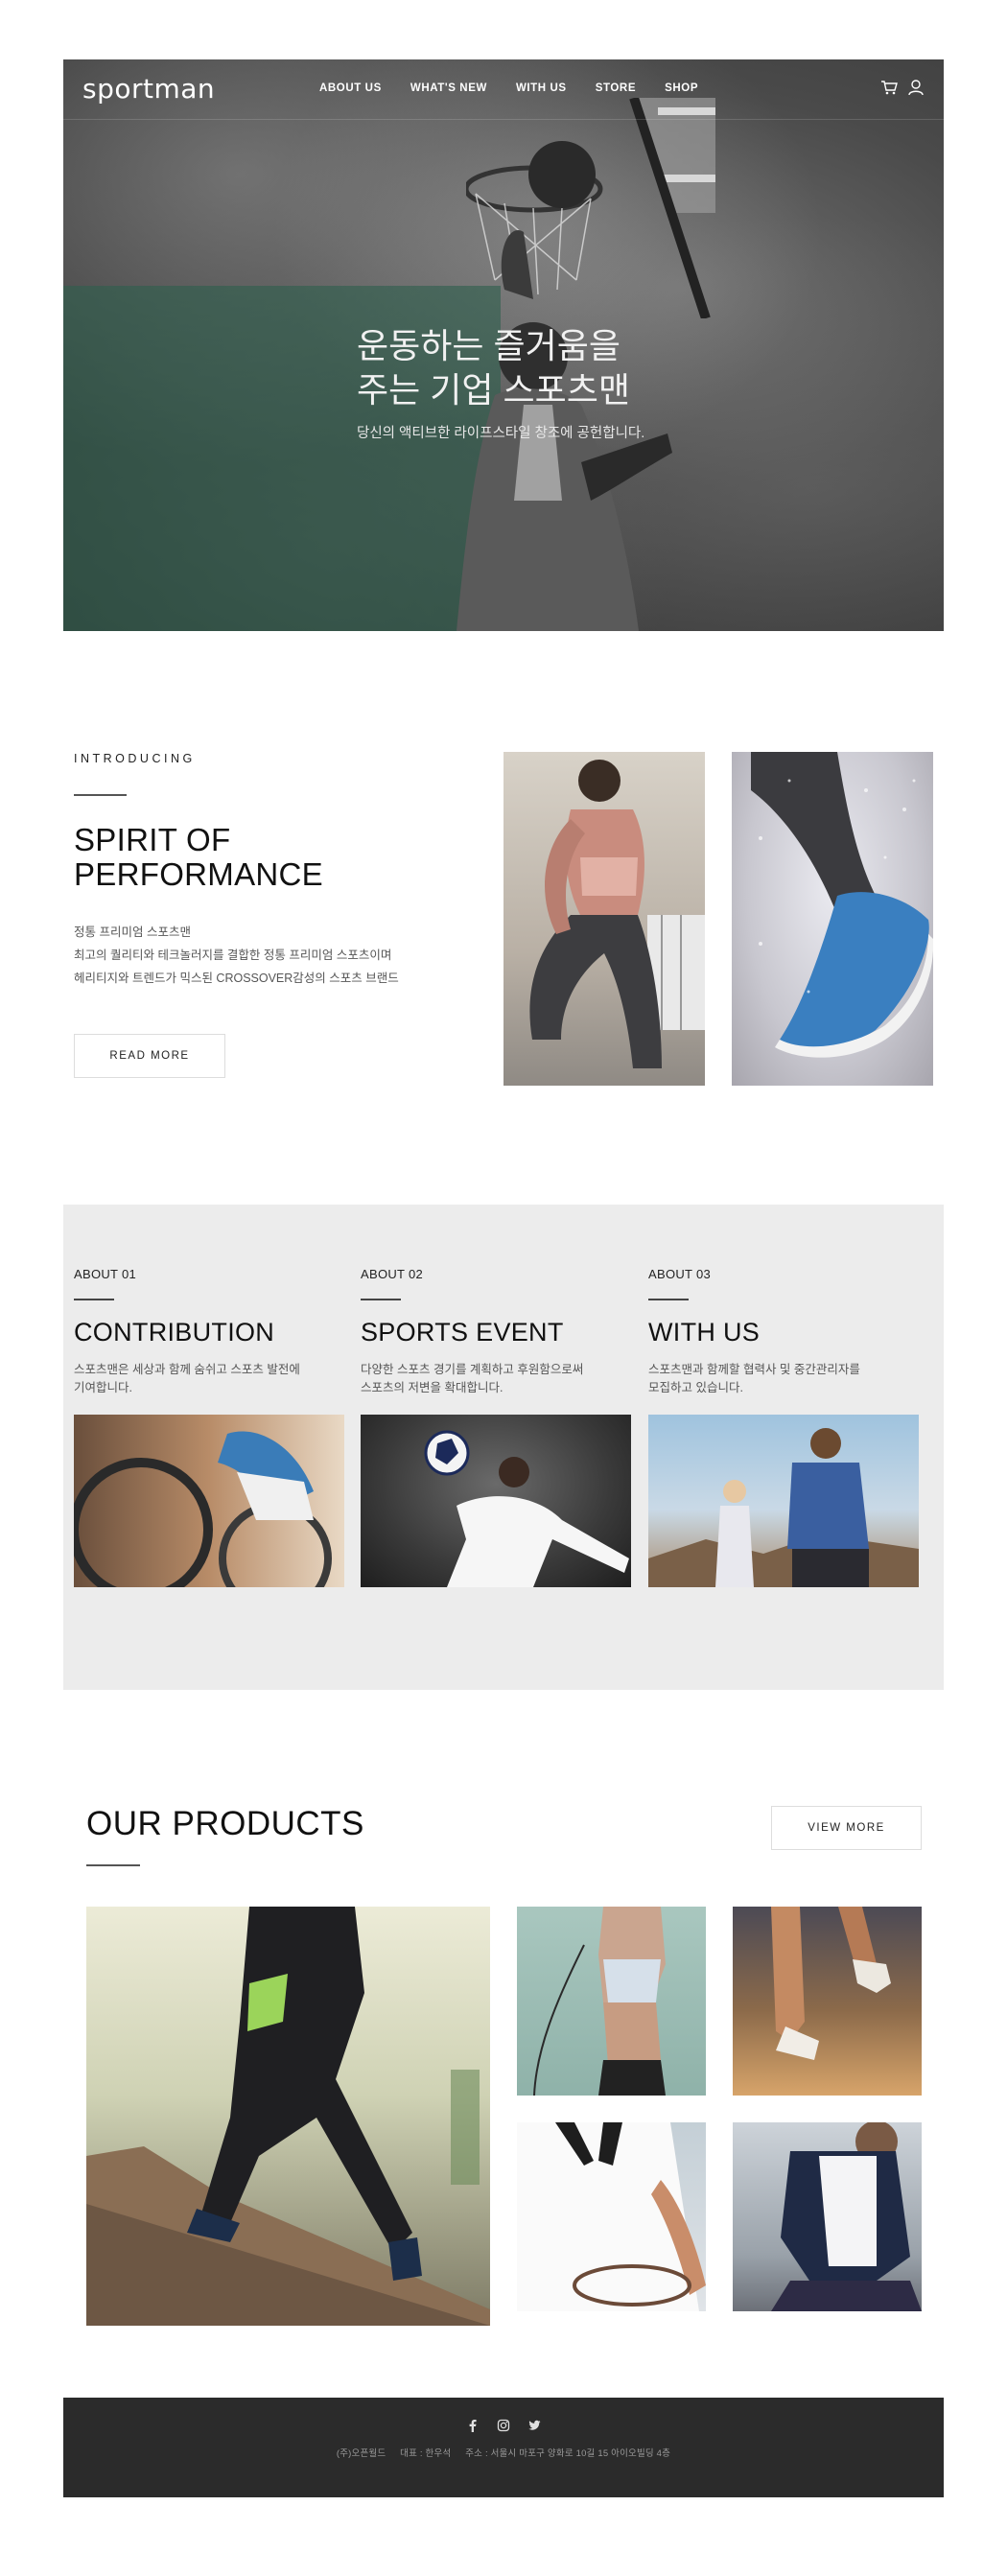  What do you see at coordinates (496, 1332) in the screenshot?
I see `about-title: SPORTS EVENT` at bounding box center [496, 1332].